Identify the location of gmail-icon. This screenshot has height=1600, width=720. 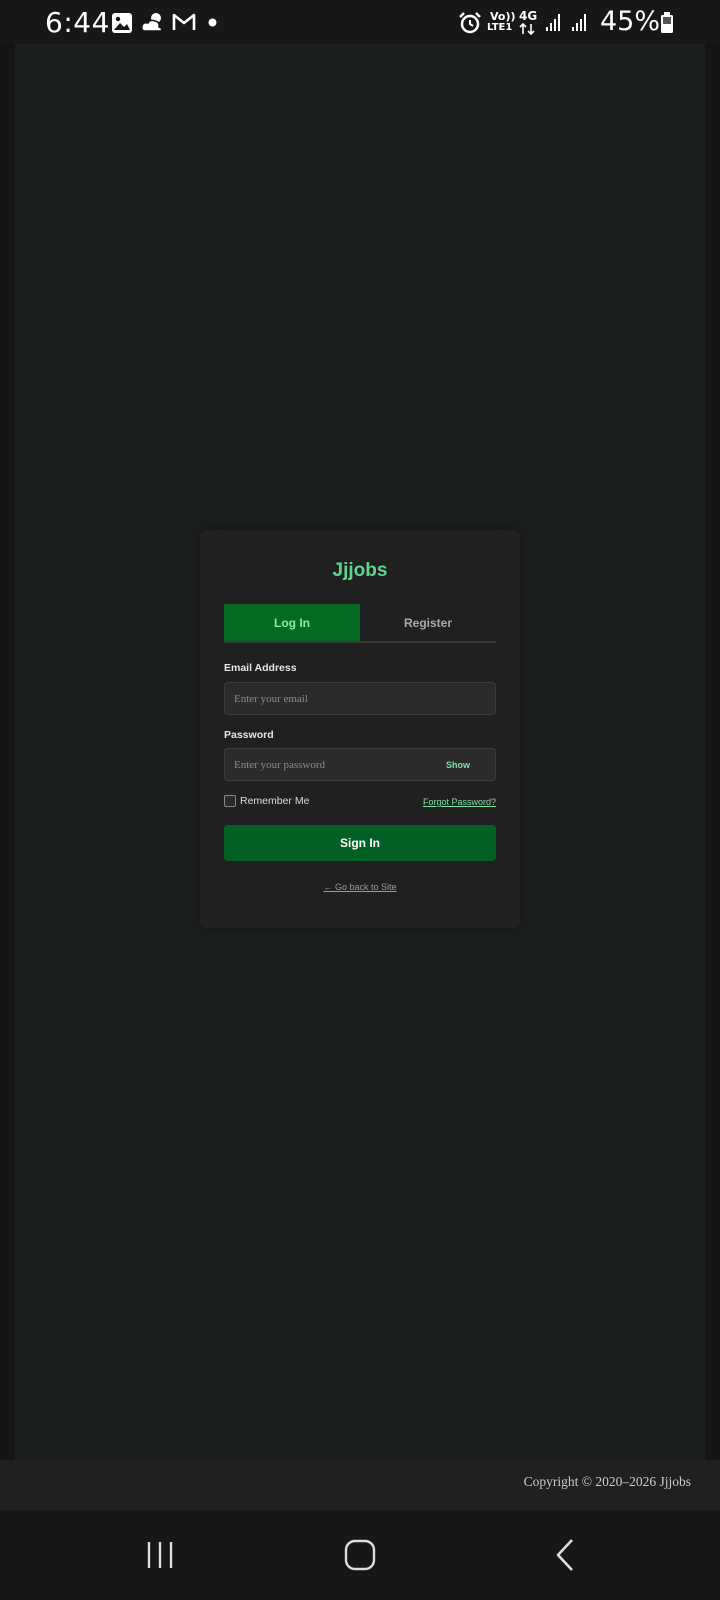
(184, 21).